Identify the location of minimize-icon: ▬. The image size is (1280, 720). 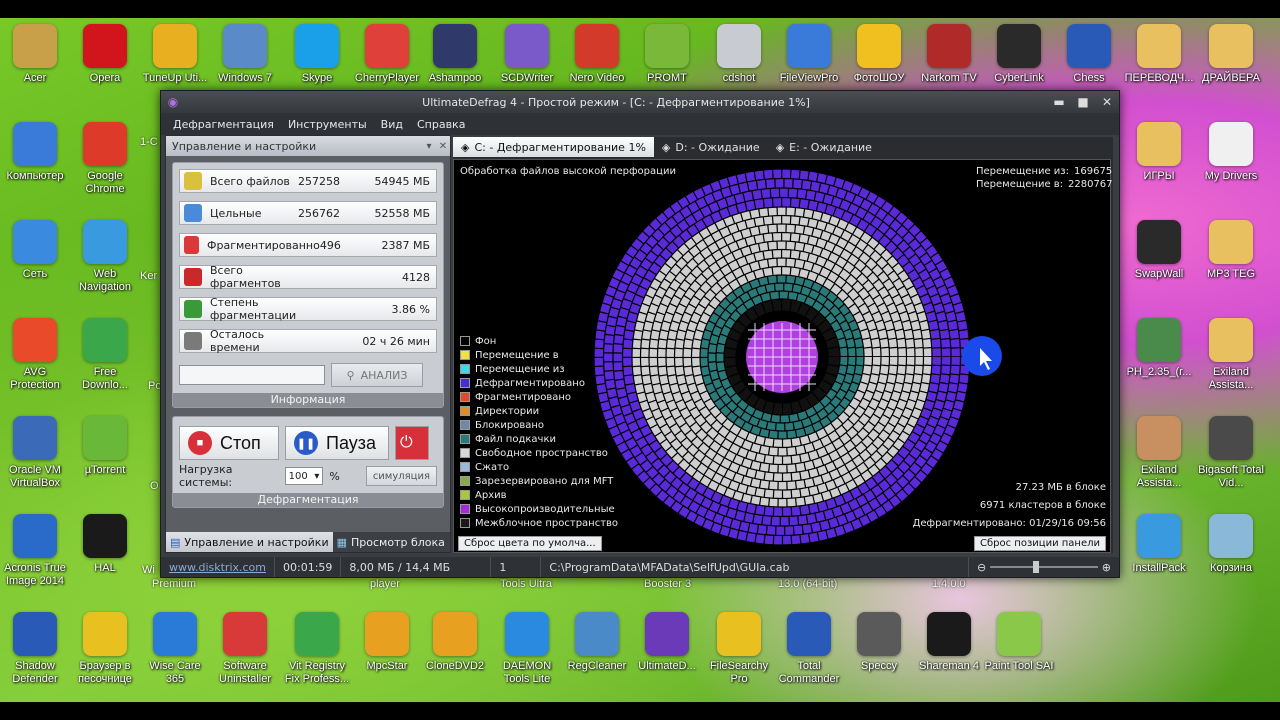
(1059, 102).